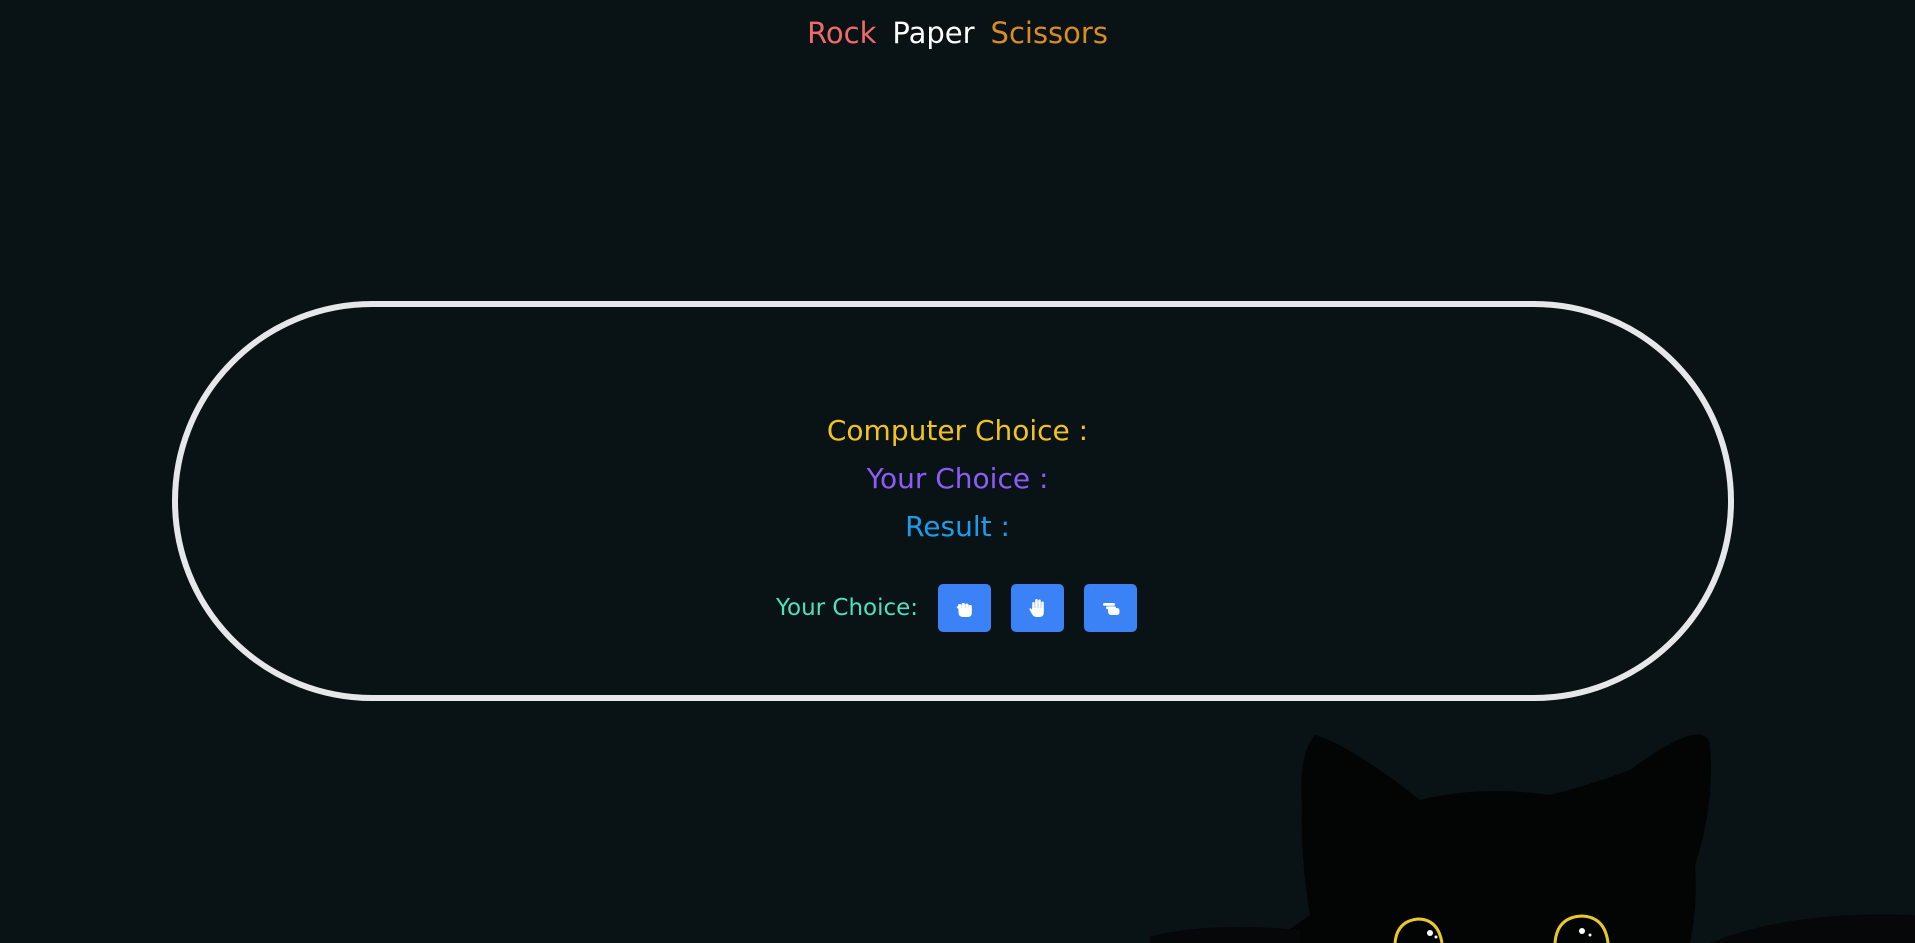  I want to click on paper-button, so click(1038, 608).